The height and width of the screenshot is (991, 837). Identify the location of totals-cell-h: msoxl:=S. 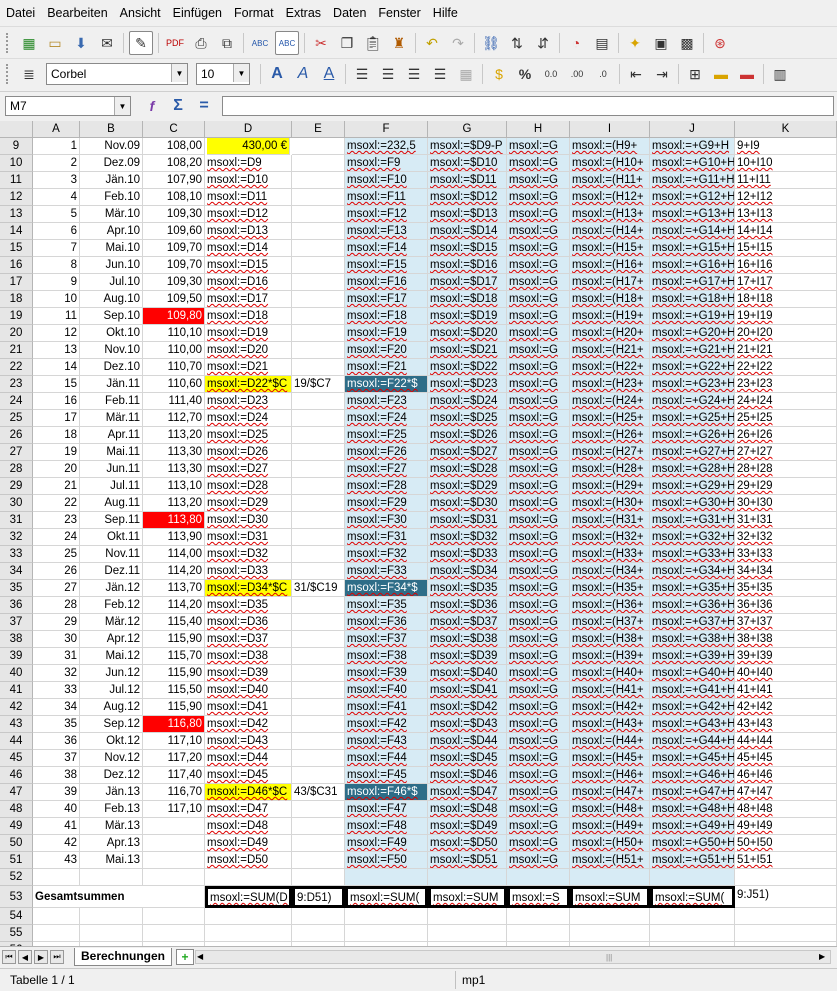
(538, 897).